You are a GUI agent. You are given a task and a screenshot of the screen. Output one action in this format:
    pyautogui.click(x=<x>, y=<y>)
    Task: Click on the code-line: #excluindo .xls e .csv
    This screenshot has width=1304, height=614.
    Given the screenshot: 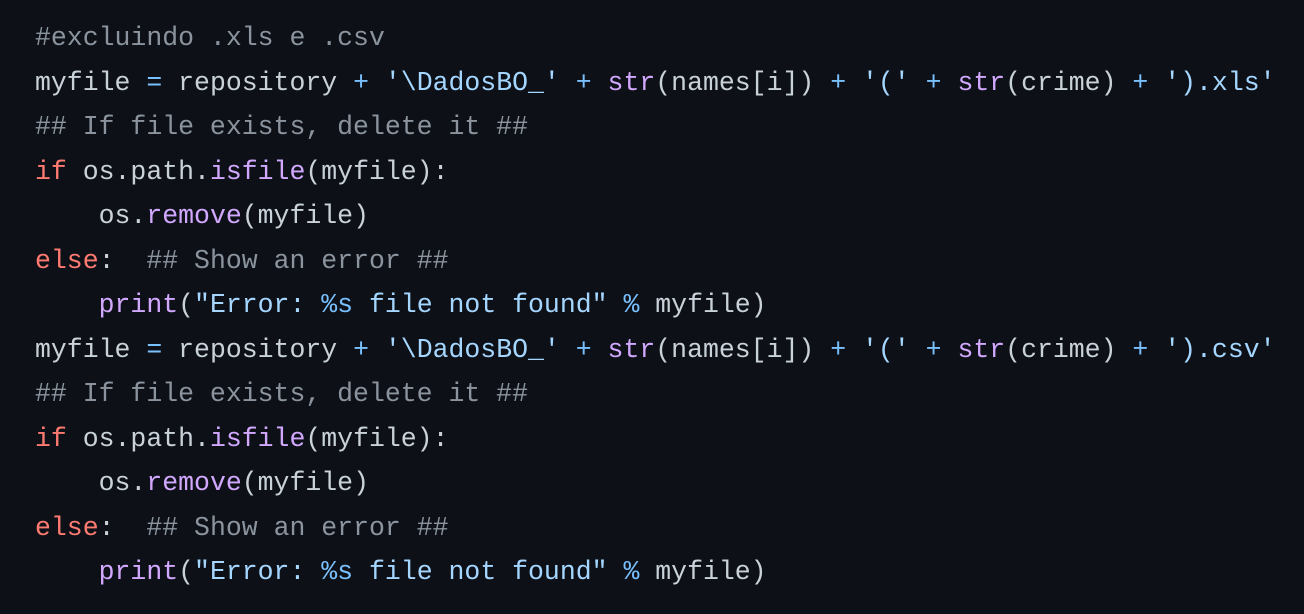 What is the action you would take?
    pyautogui.click(x=669, y=38)
    